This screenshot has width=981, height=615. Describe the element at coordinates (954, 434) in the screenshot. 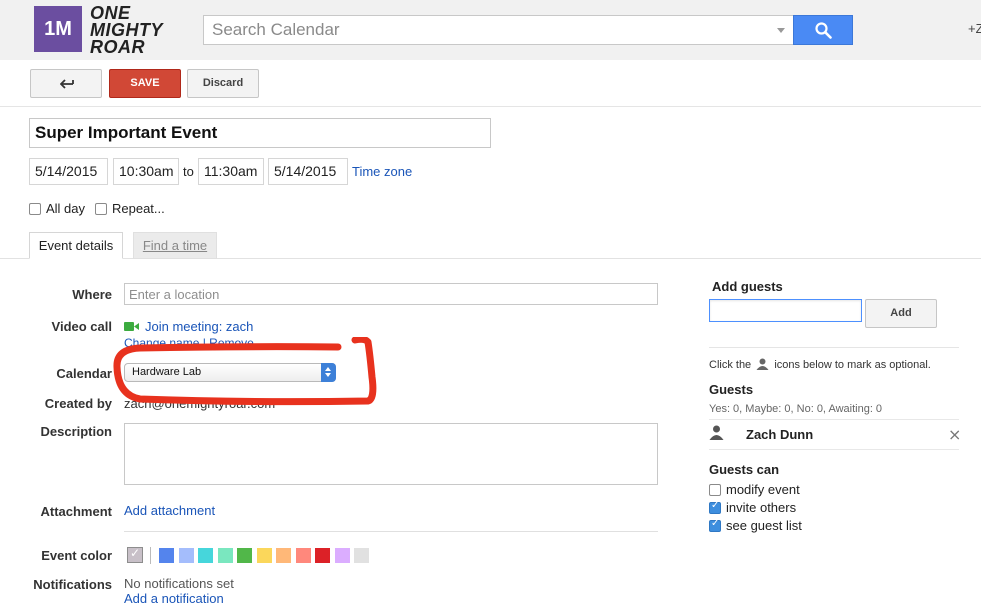

I see `remove-guest-icon: ×` at that location.